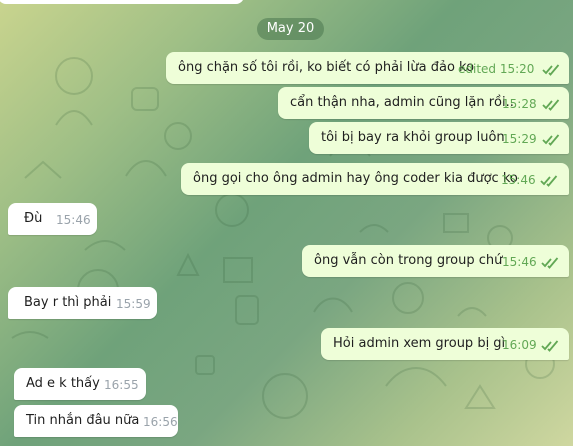  Describe the element at coordinates (519, 104) in the screenshot. I see `message-time: 15:28` at that location.